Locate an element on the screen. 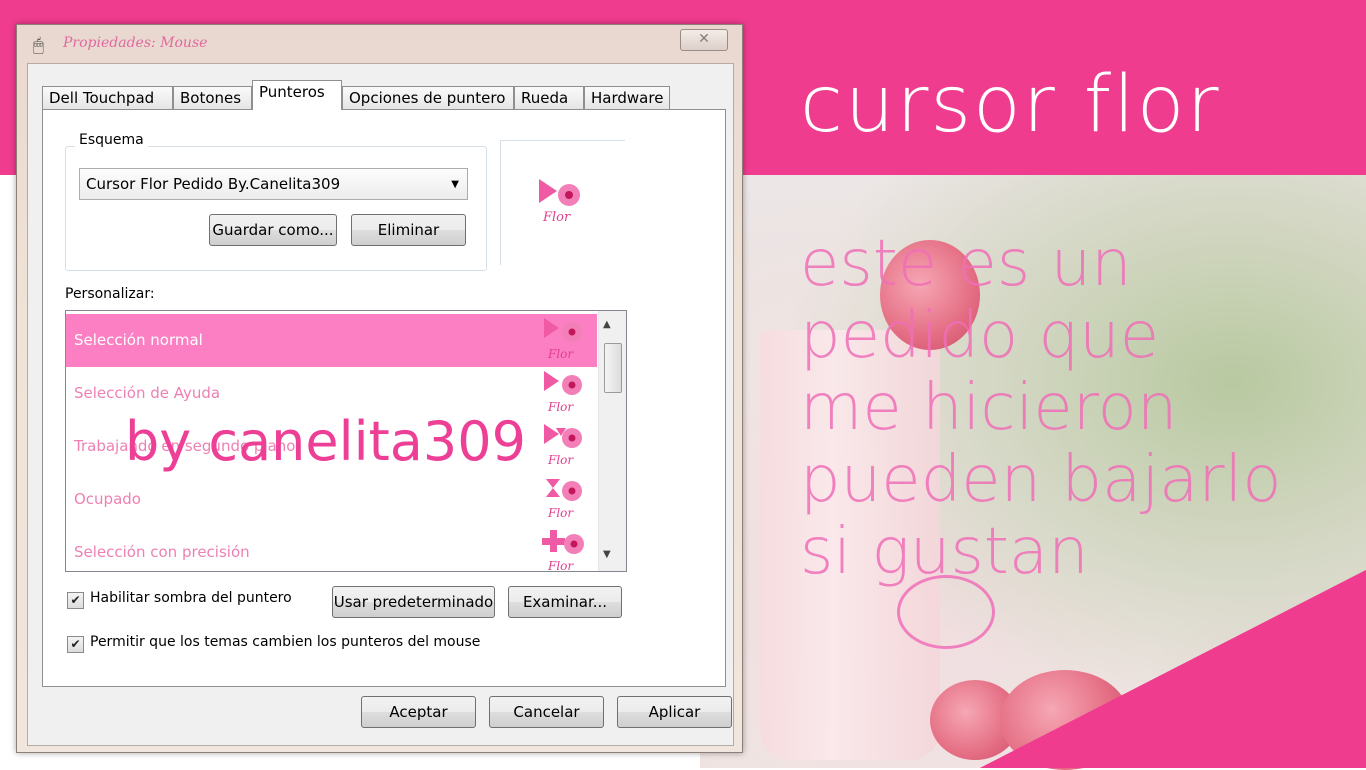 Image resolution: width=1366 pixels, height=770 pixels. customize-label: Personalizar: is located at coordinates (110, 294).